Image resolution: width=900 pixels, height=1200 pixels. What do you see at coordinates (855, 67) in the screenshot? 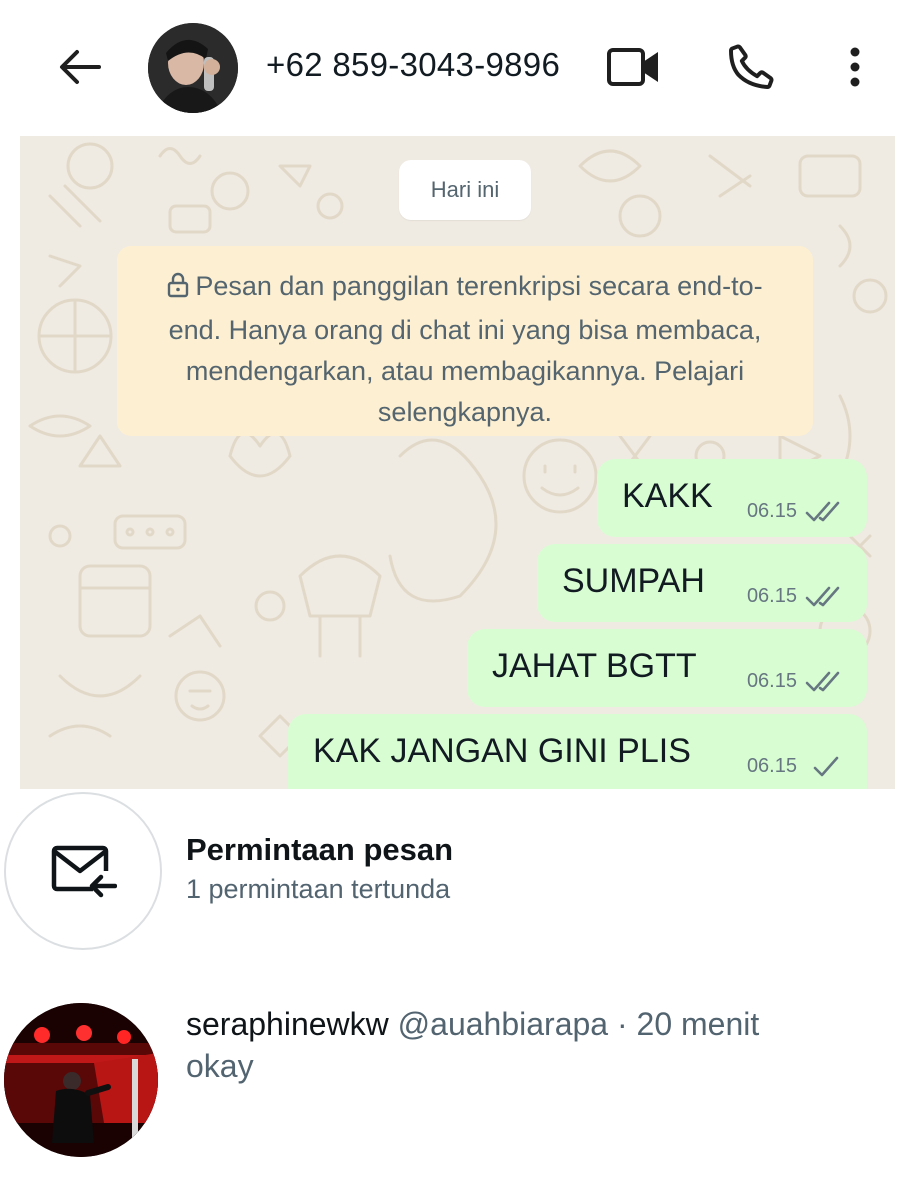
I see `more-vertical-icon` at bounding box center [855, 67].